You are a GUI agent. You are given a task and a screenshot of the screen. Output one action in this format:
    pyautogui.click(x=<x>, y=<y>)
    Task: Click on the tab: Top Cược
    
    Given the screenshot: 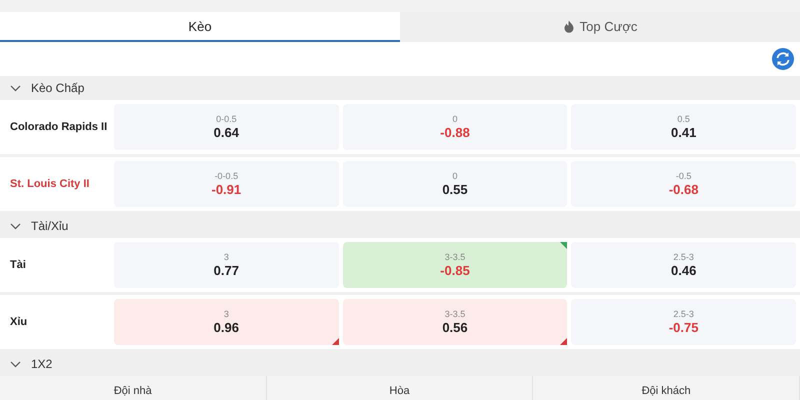 What is the action you would take?
    pyautogui.click(x=600, y=27)
    